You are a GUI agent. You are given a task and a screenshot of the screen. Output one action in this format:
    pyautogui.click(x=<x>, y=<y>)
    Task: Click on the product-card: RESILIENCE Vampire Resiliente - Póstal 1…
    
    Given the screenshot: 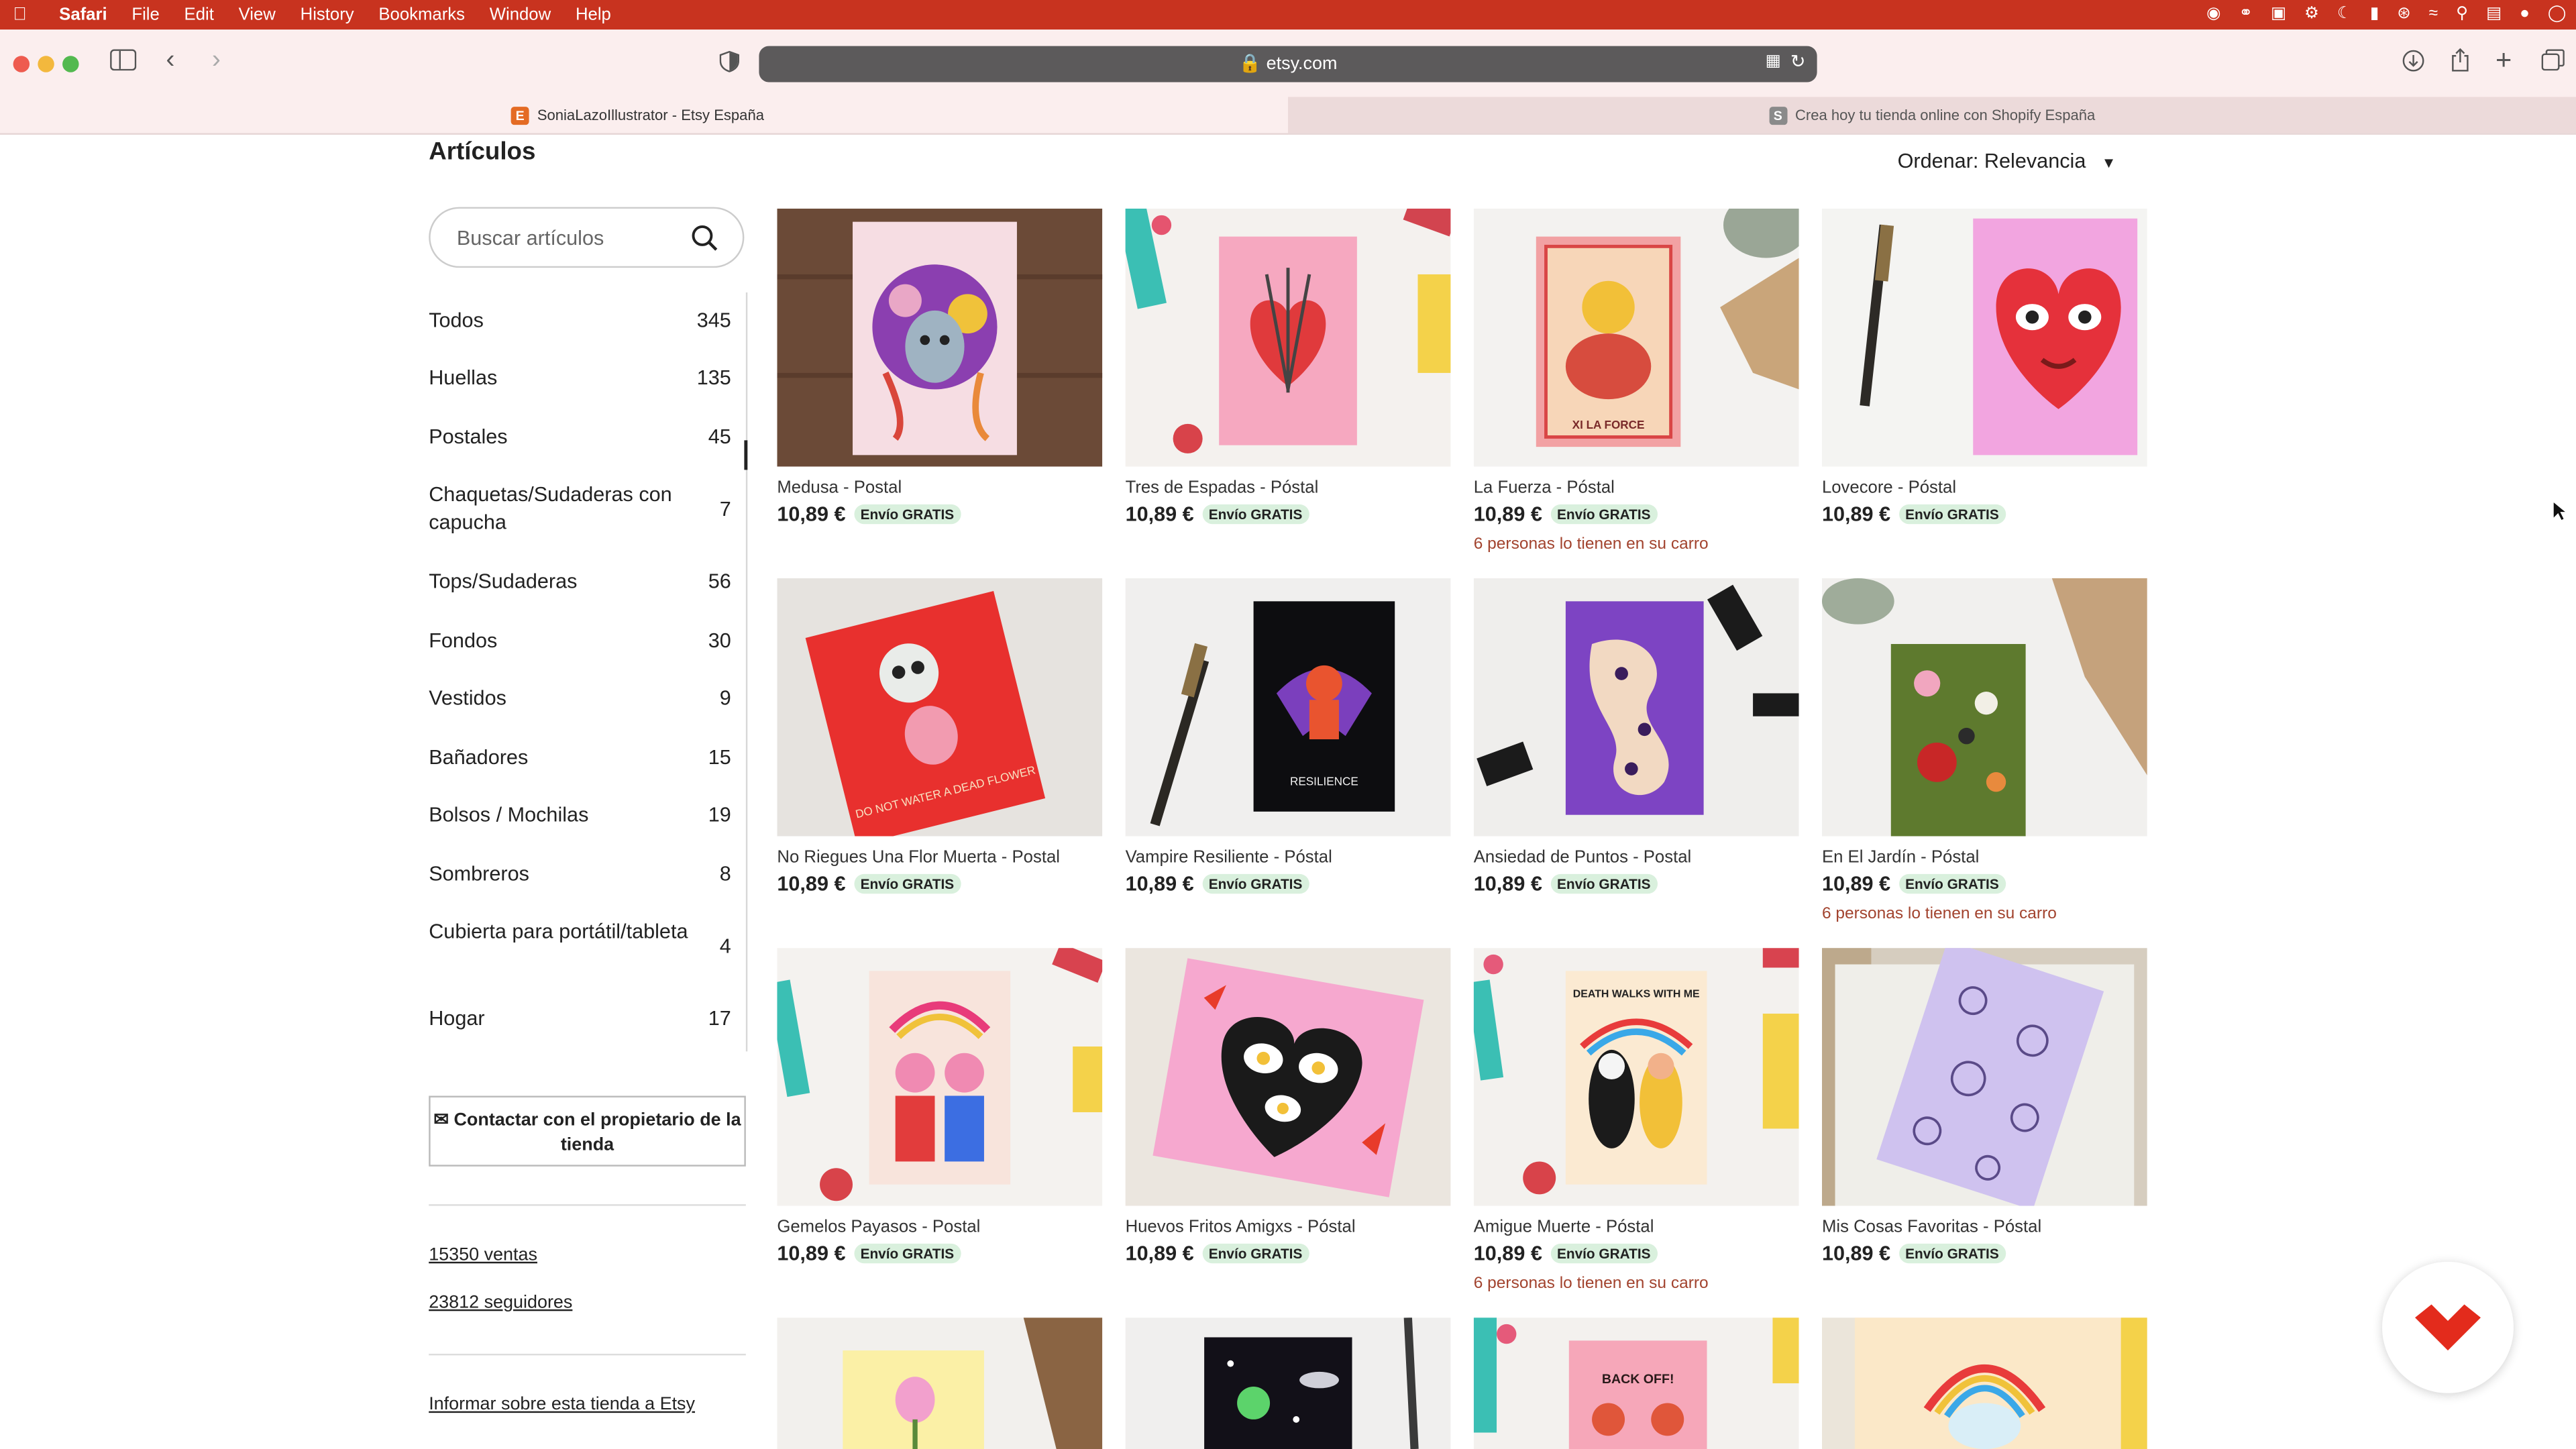 What is the action you would take?
    pyautogui.click(x=1288, y=737)
    